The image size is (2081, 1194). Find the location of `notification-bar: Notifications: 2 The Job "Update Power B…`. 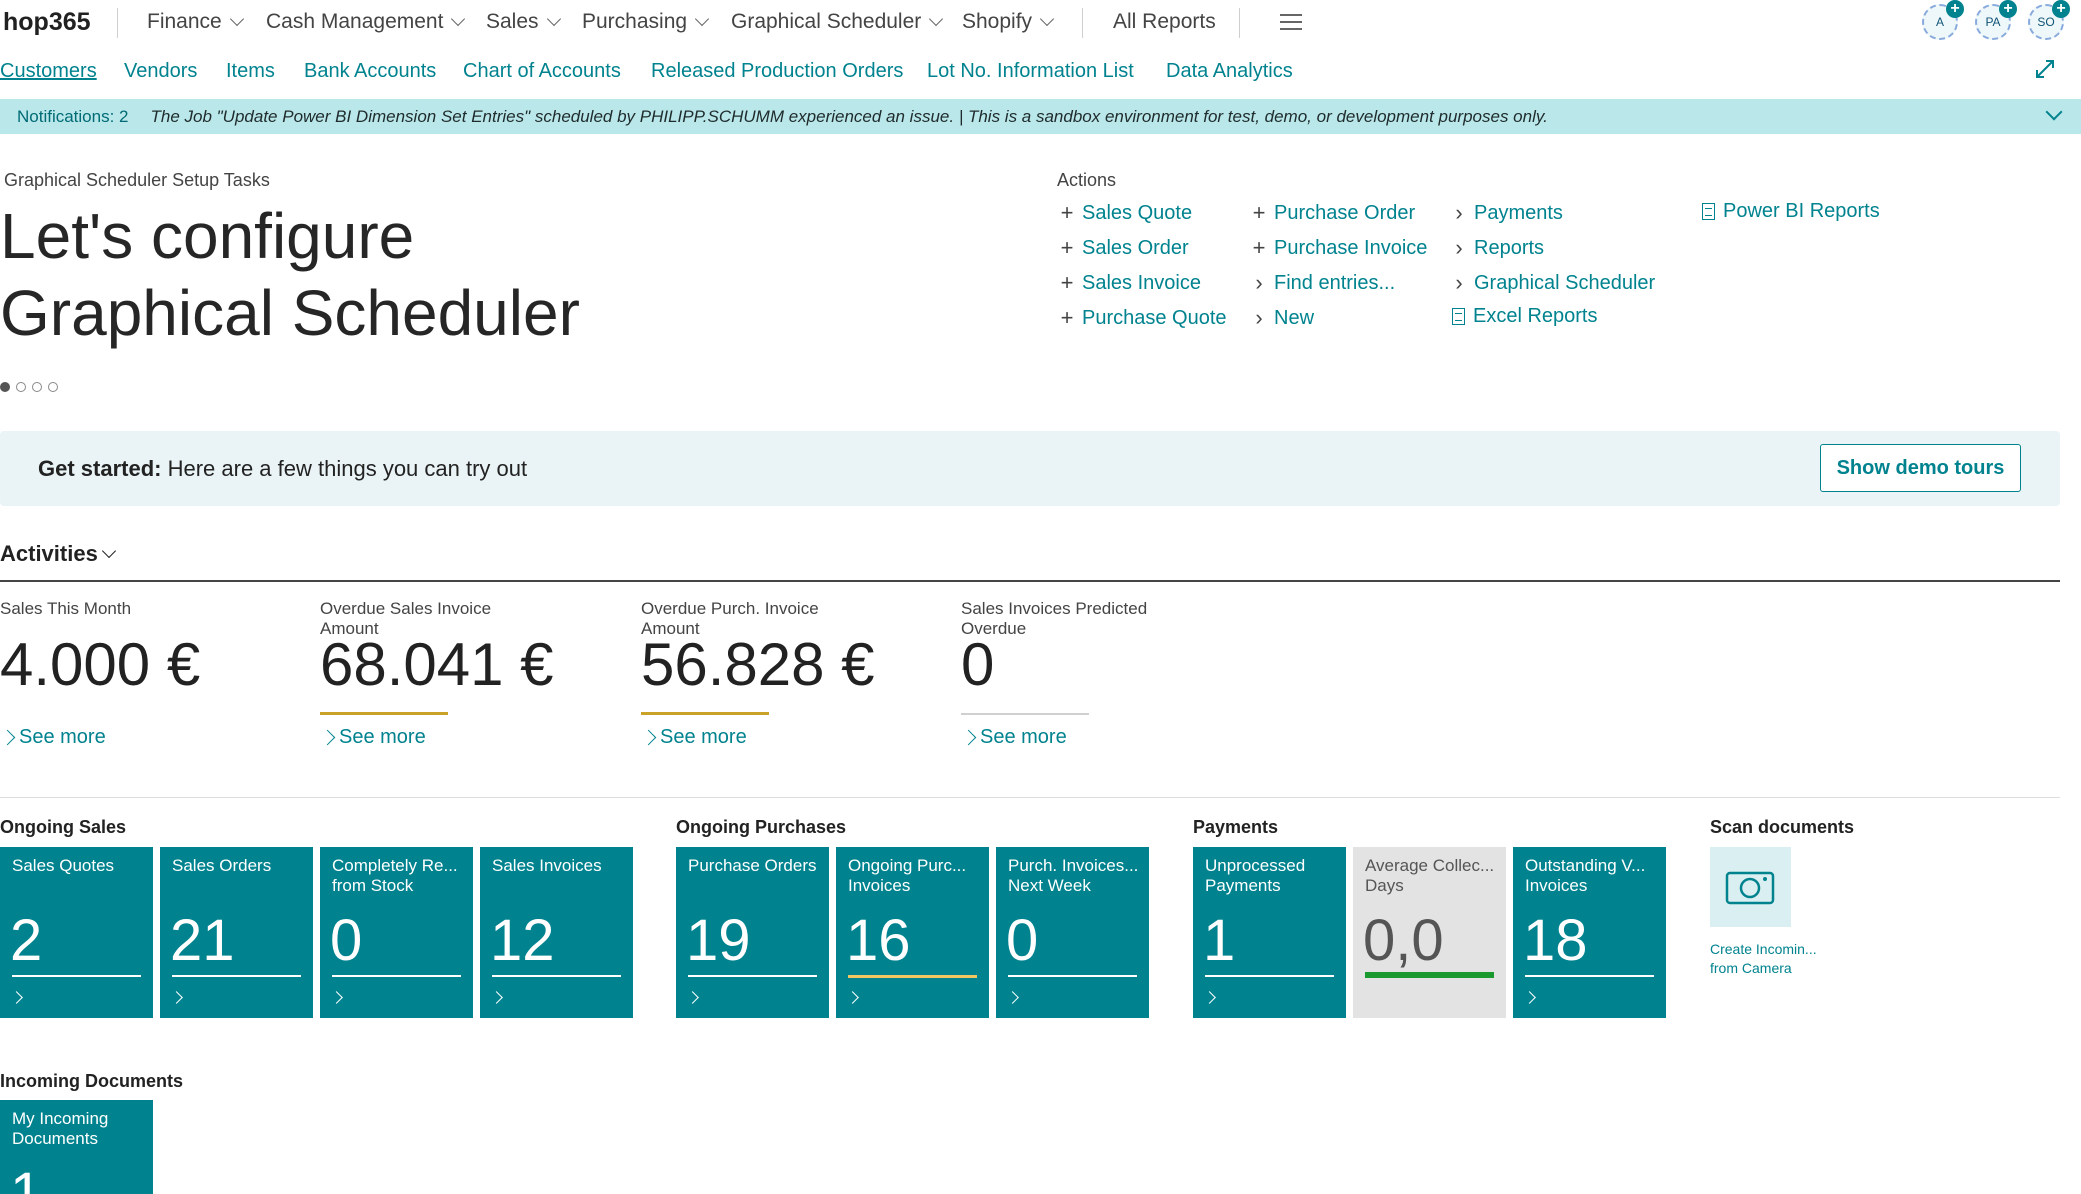

notification-bar: Notifications: 2 The Job "Update Power B… is located at coordinates (1040, 116).